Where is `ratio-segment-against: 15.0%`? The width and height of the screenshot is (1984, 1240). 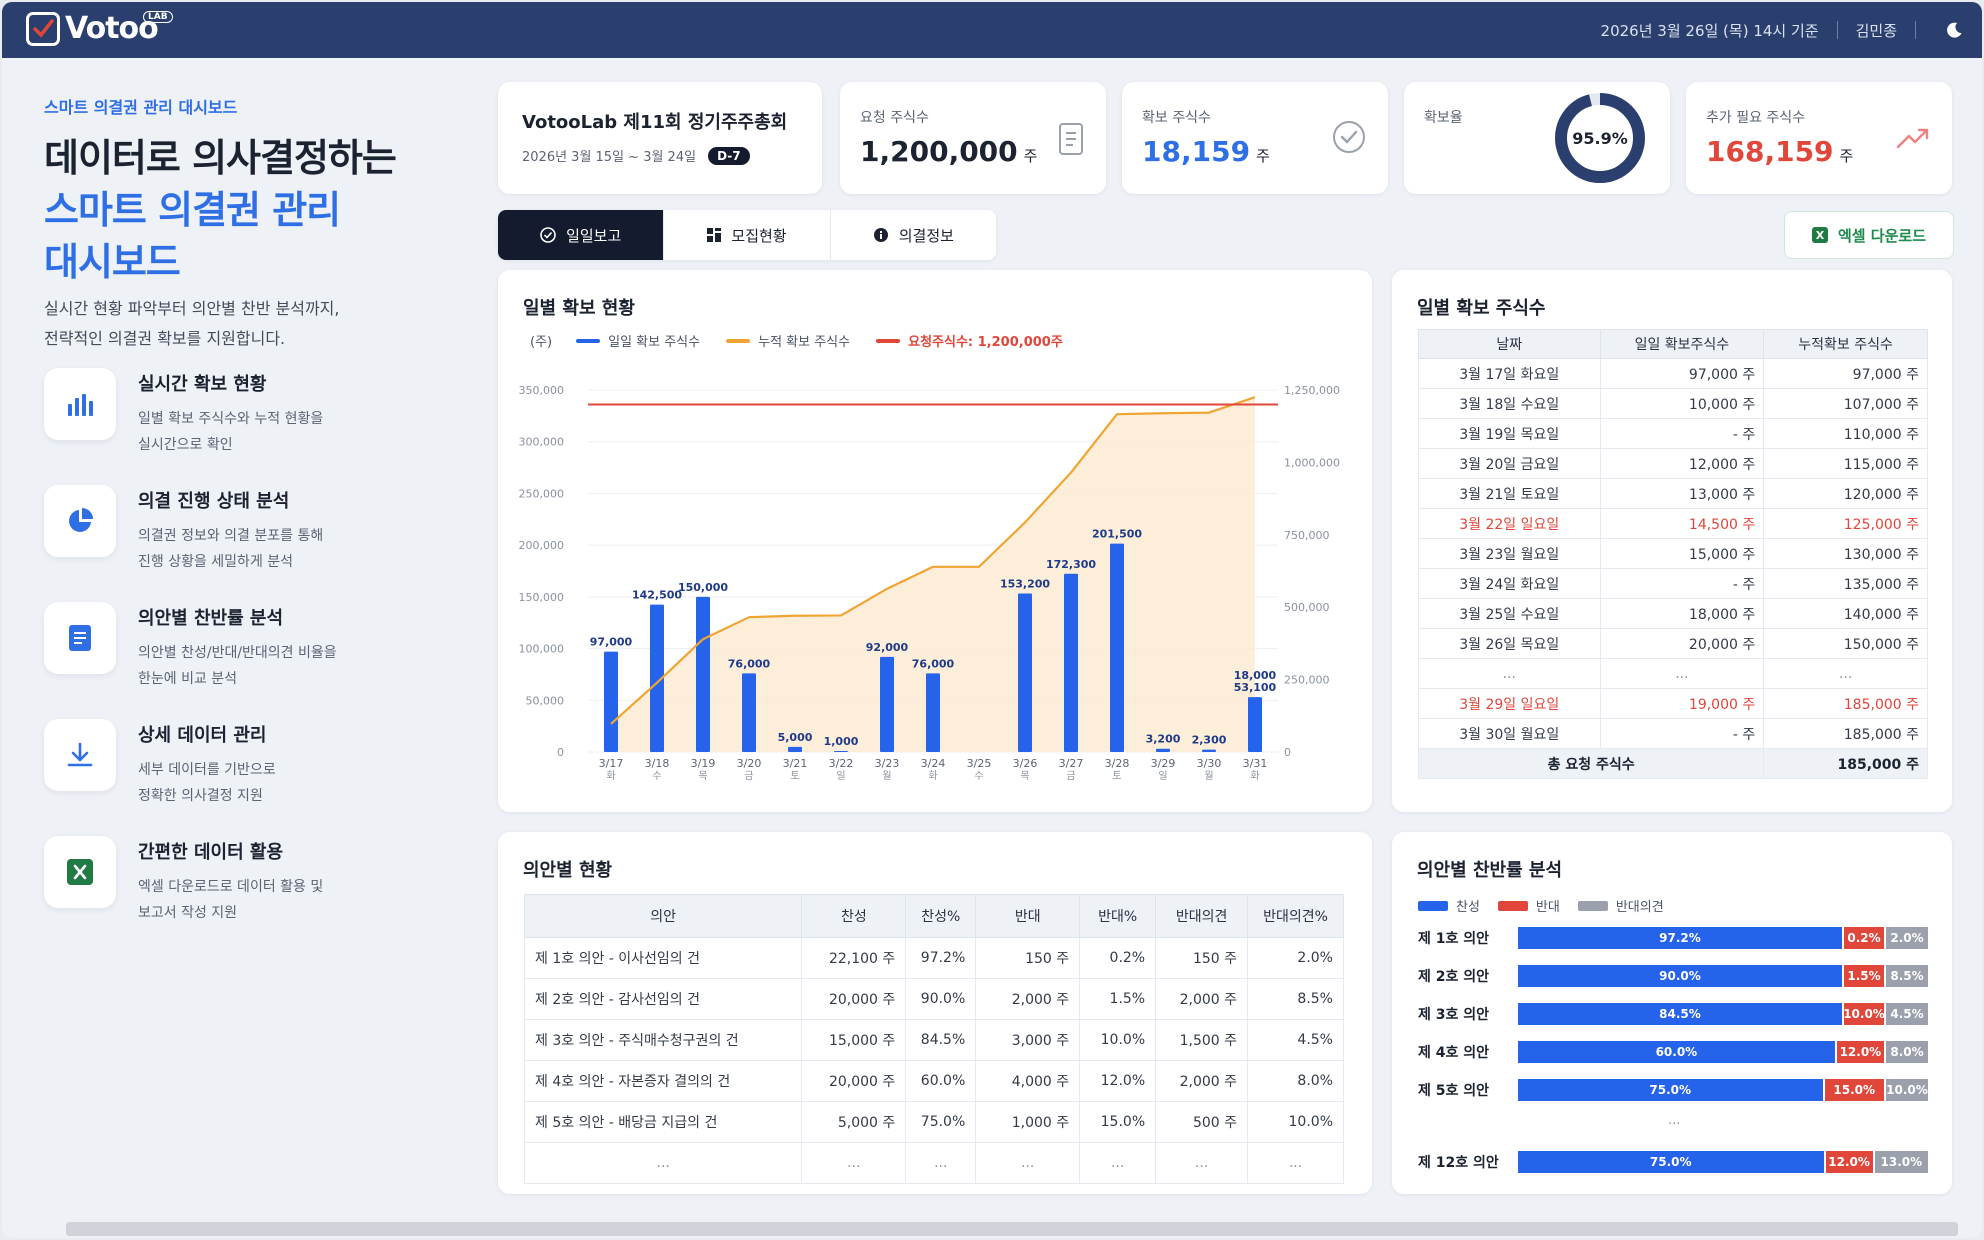 ratio-segment-against: 15.0% is located at coordinates (1855, 1090).